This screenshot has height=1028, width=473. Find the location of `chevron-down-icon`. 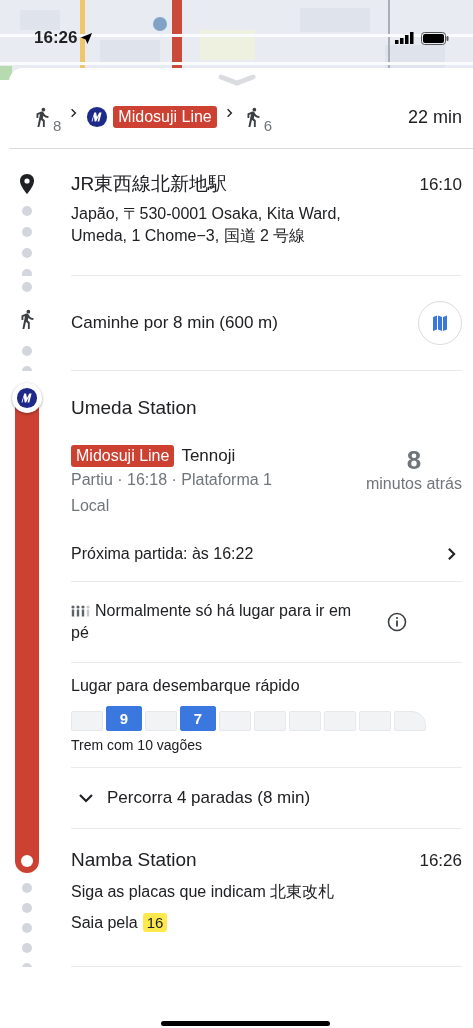

chevron-down-icon is located at coordinates (86, 798).